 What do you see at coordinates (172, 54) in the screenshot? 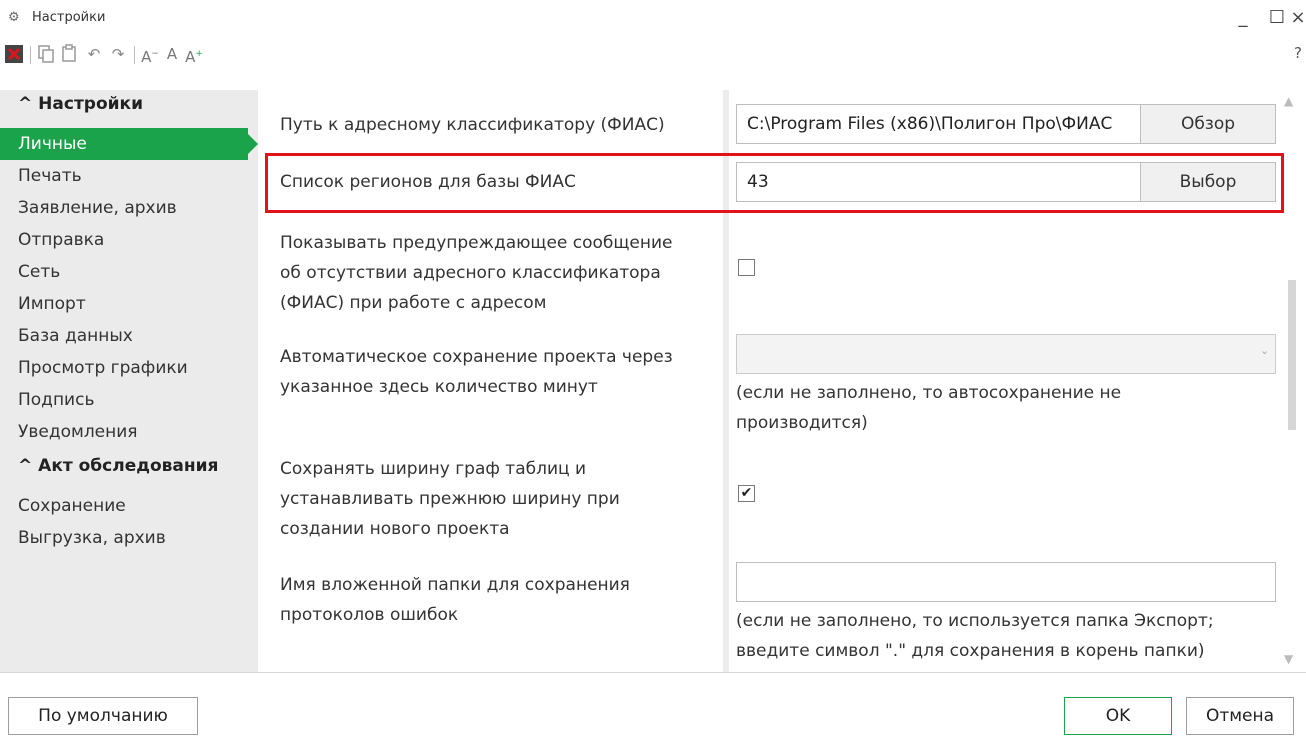
I see `font-normal-icon: A` at bounding box center [172, 54].